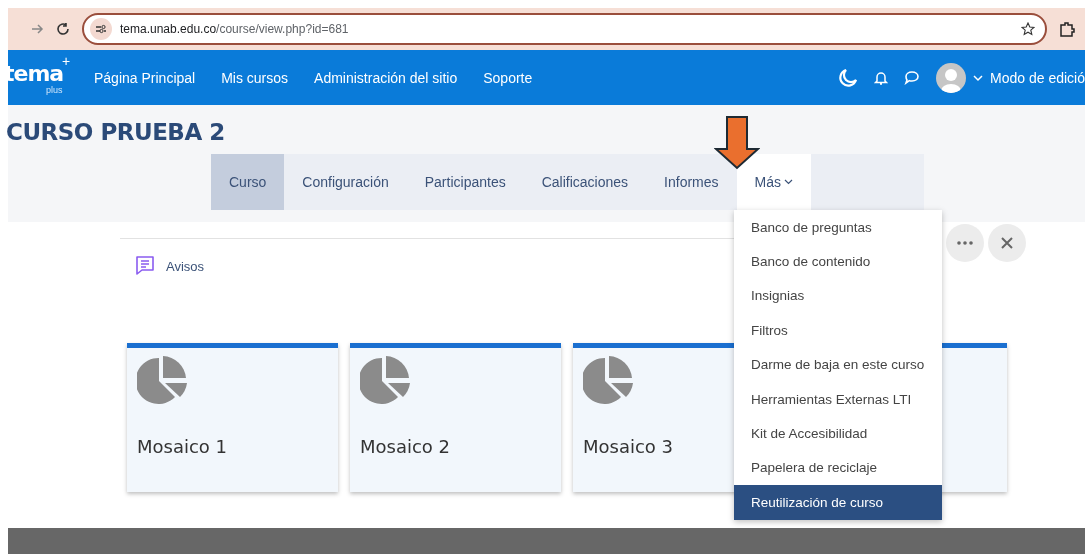  I want to click on close-button, so click(1007, 243).